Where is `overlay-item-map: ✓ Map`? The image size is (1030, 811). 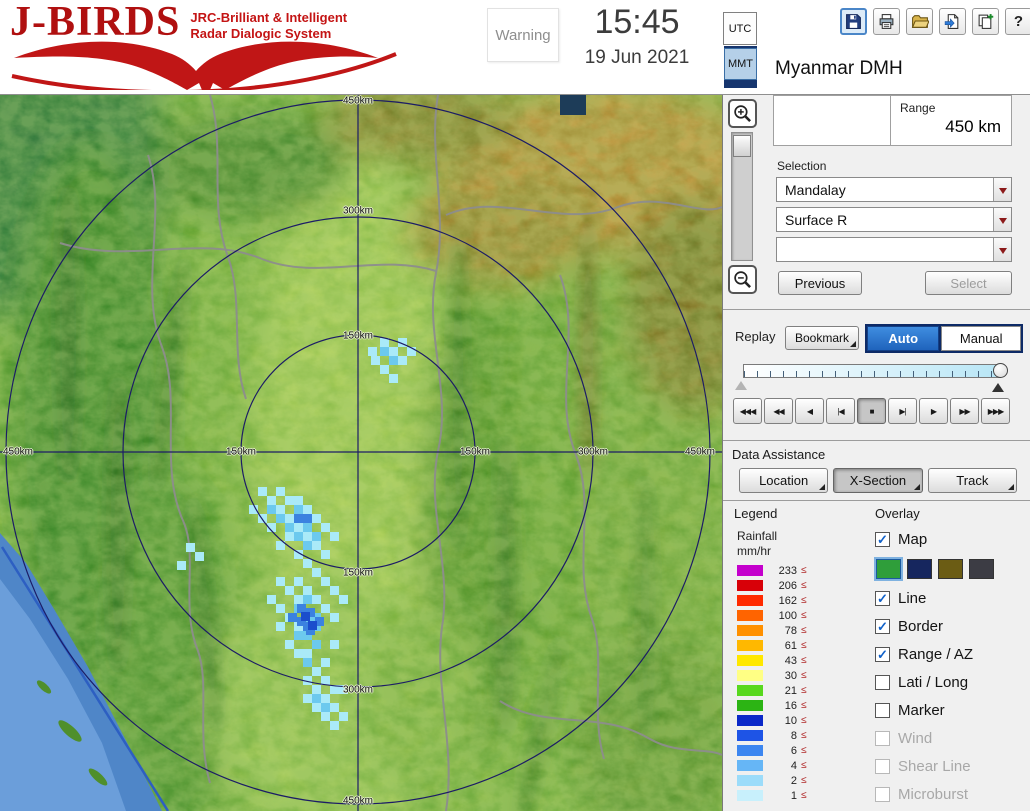
overlay-item-map: ✓ Map is located at coordinates (952, 539).